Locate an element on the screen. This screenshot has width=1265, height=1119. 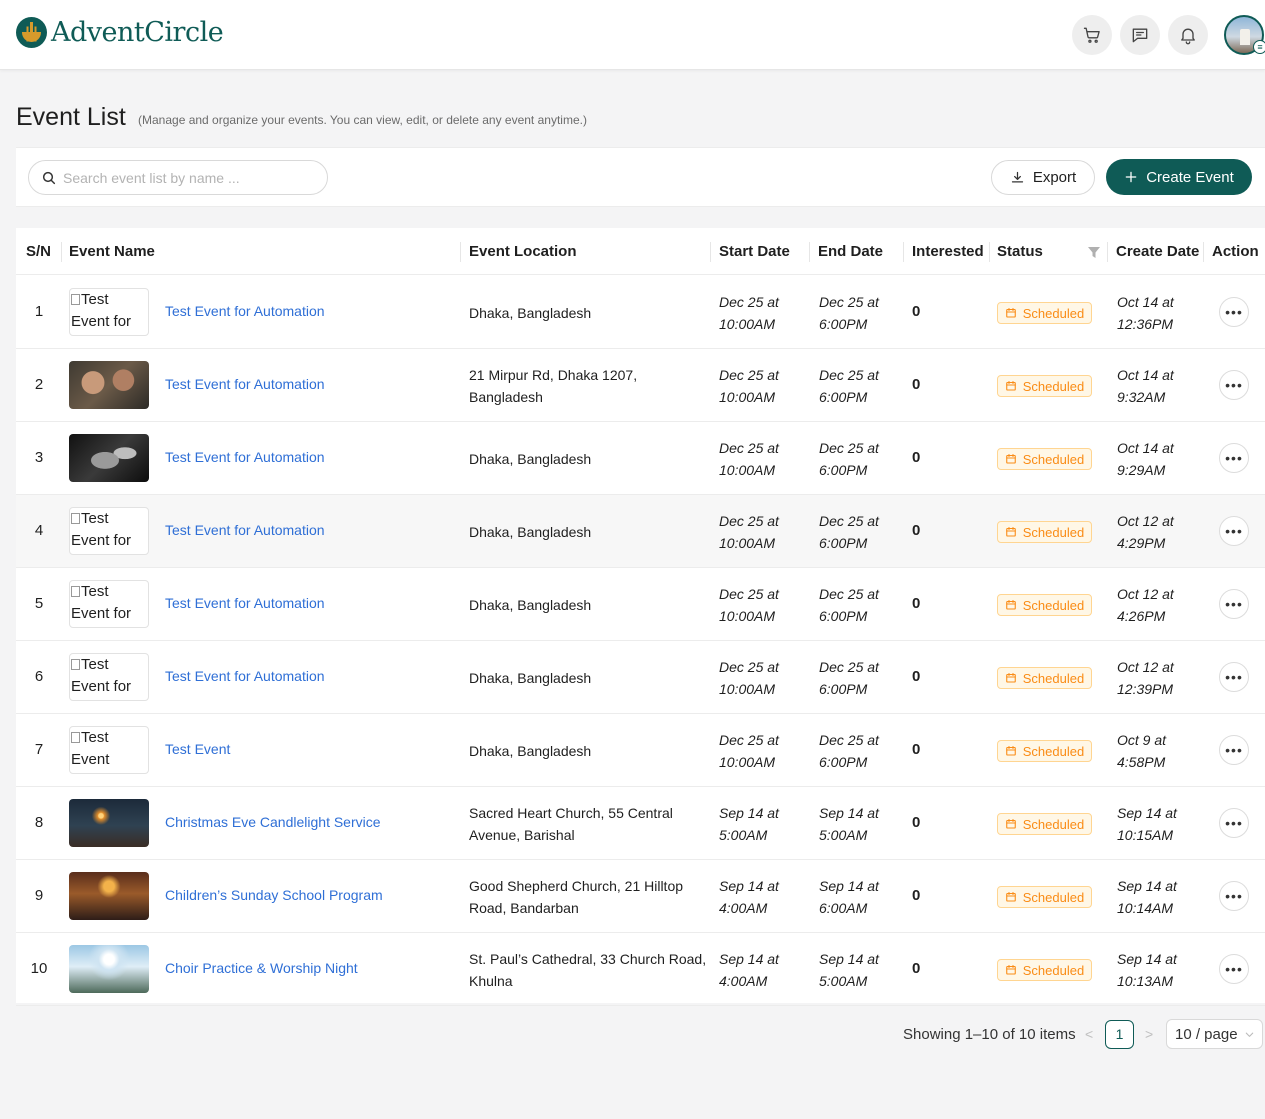
cart-button is located at coordinates (1092, 35).